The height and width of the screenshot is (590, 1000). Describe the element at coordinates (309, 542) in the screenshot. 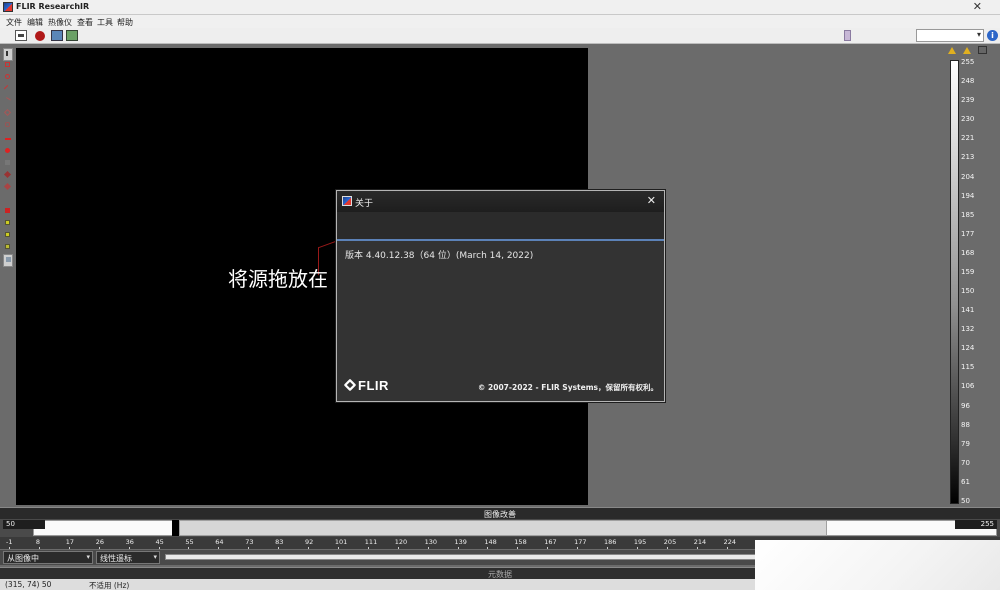

I see `ruler-tick-label: 92` at that location.